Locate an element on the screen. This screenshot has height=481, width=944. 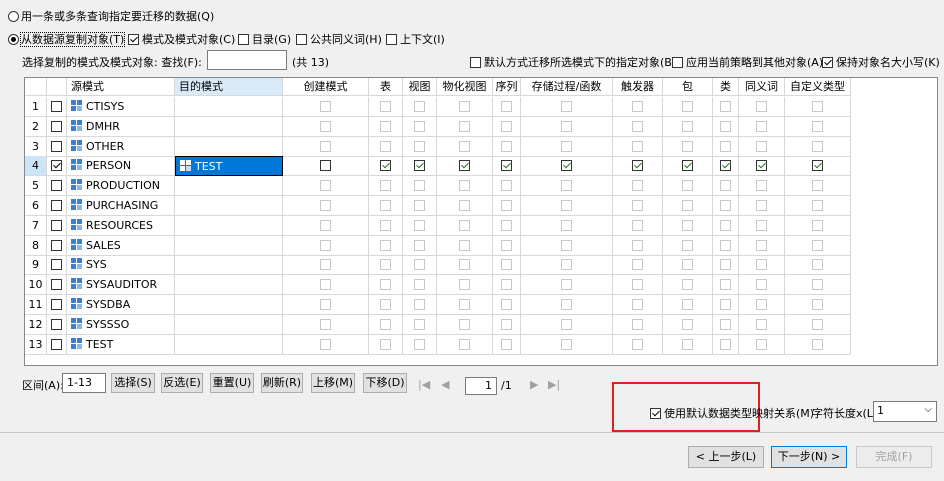
directory-checkbox: 目录(G) is located at coordinates (264, 39).